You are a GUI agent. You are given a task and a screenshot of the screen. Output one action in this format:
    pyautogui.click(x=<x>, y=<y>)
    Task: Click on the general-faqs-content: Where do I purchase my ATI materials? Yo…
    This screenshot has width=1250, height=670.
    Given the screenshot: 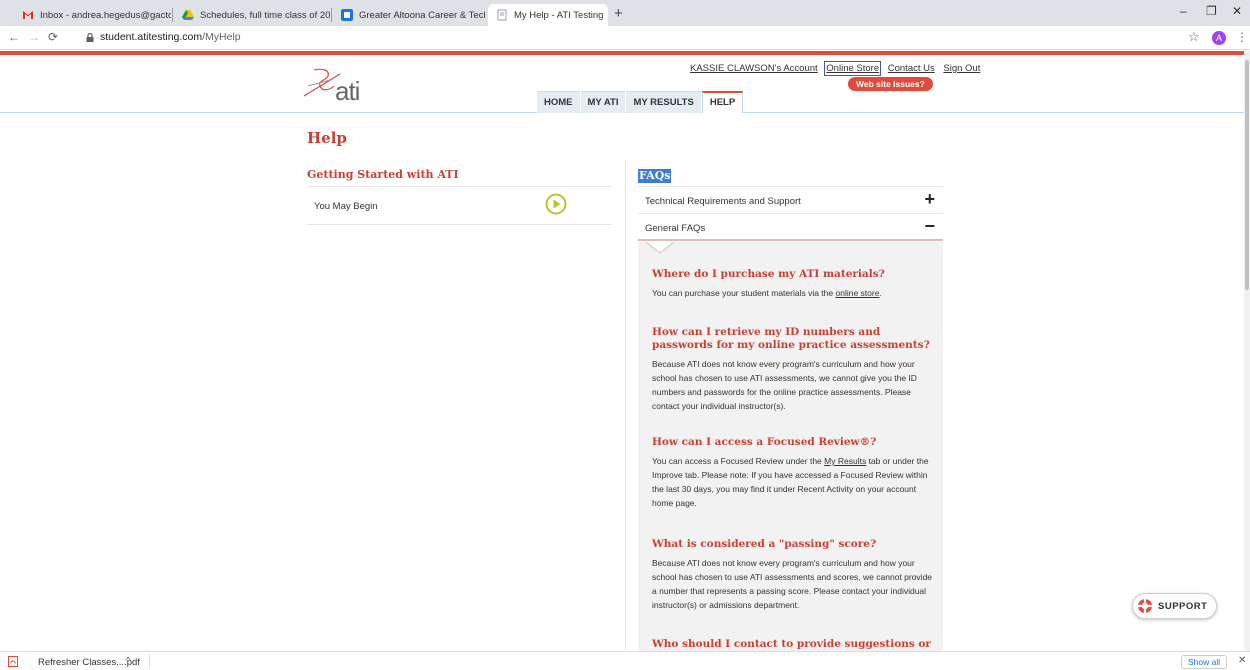 What is the action you would take?
    pyautogui.click(x=790, y=447)
    